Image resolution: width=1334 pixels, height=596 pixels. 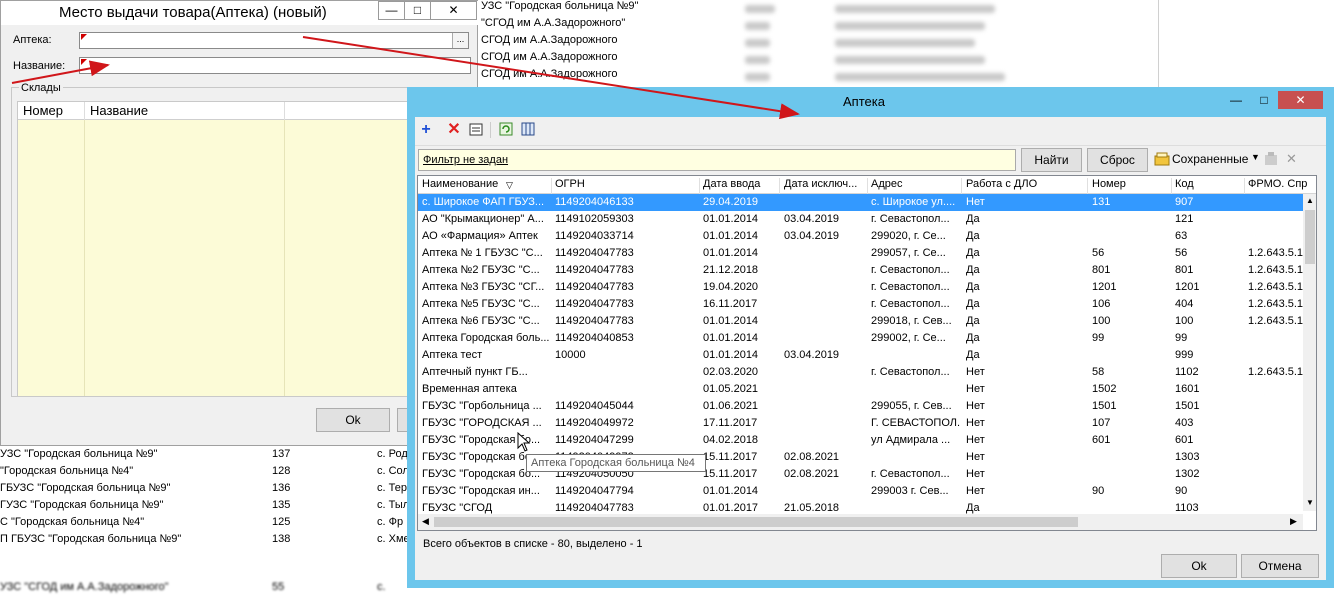 I want to click on arrow-to-apteka-dialog, so click(x=551, y=78).